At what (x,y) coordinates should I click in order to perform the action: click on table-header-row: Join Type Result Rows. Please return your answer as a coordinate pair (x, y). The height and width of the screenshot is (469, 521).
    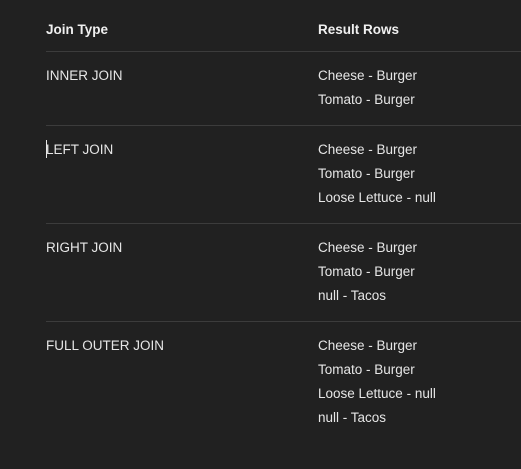
    Looking at the image, I should click on (283, 26).